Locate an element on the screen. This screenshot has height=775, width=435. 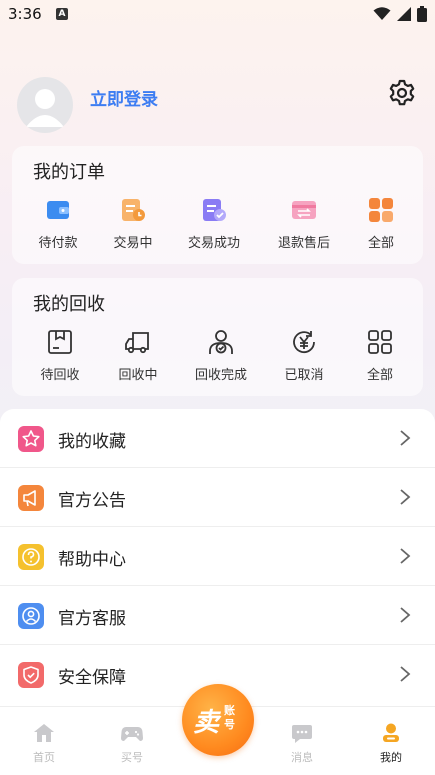
menu-item-label: 官方公告 is located at coordinates (92, 501).